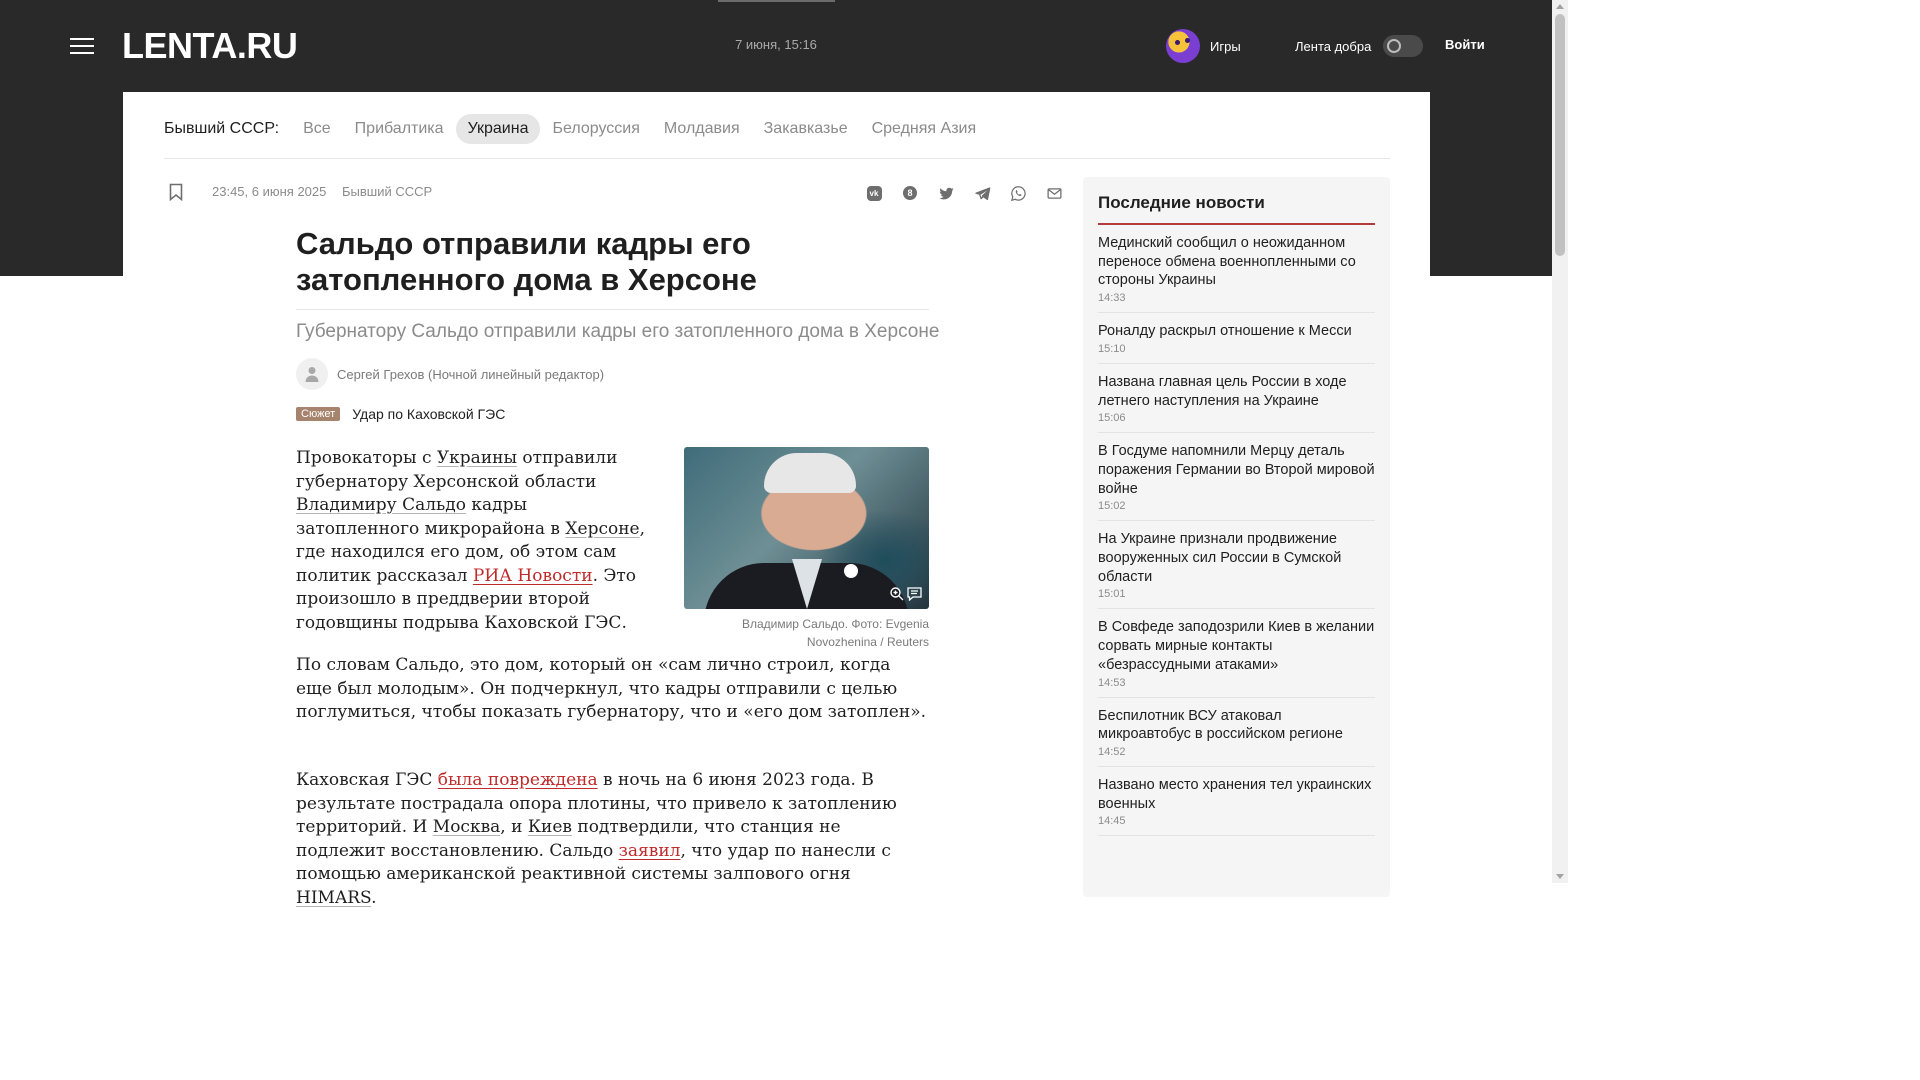 Image resolution: width=1920 pixels, height=1080 pixels. Describe the element at coordinates (176, 192) in the screenshot. I see `bookmark-icon` at that location.